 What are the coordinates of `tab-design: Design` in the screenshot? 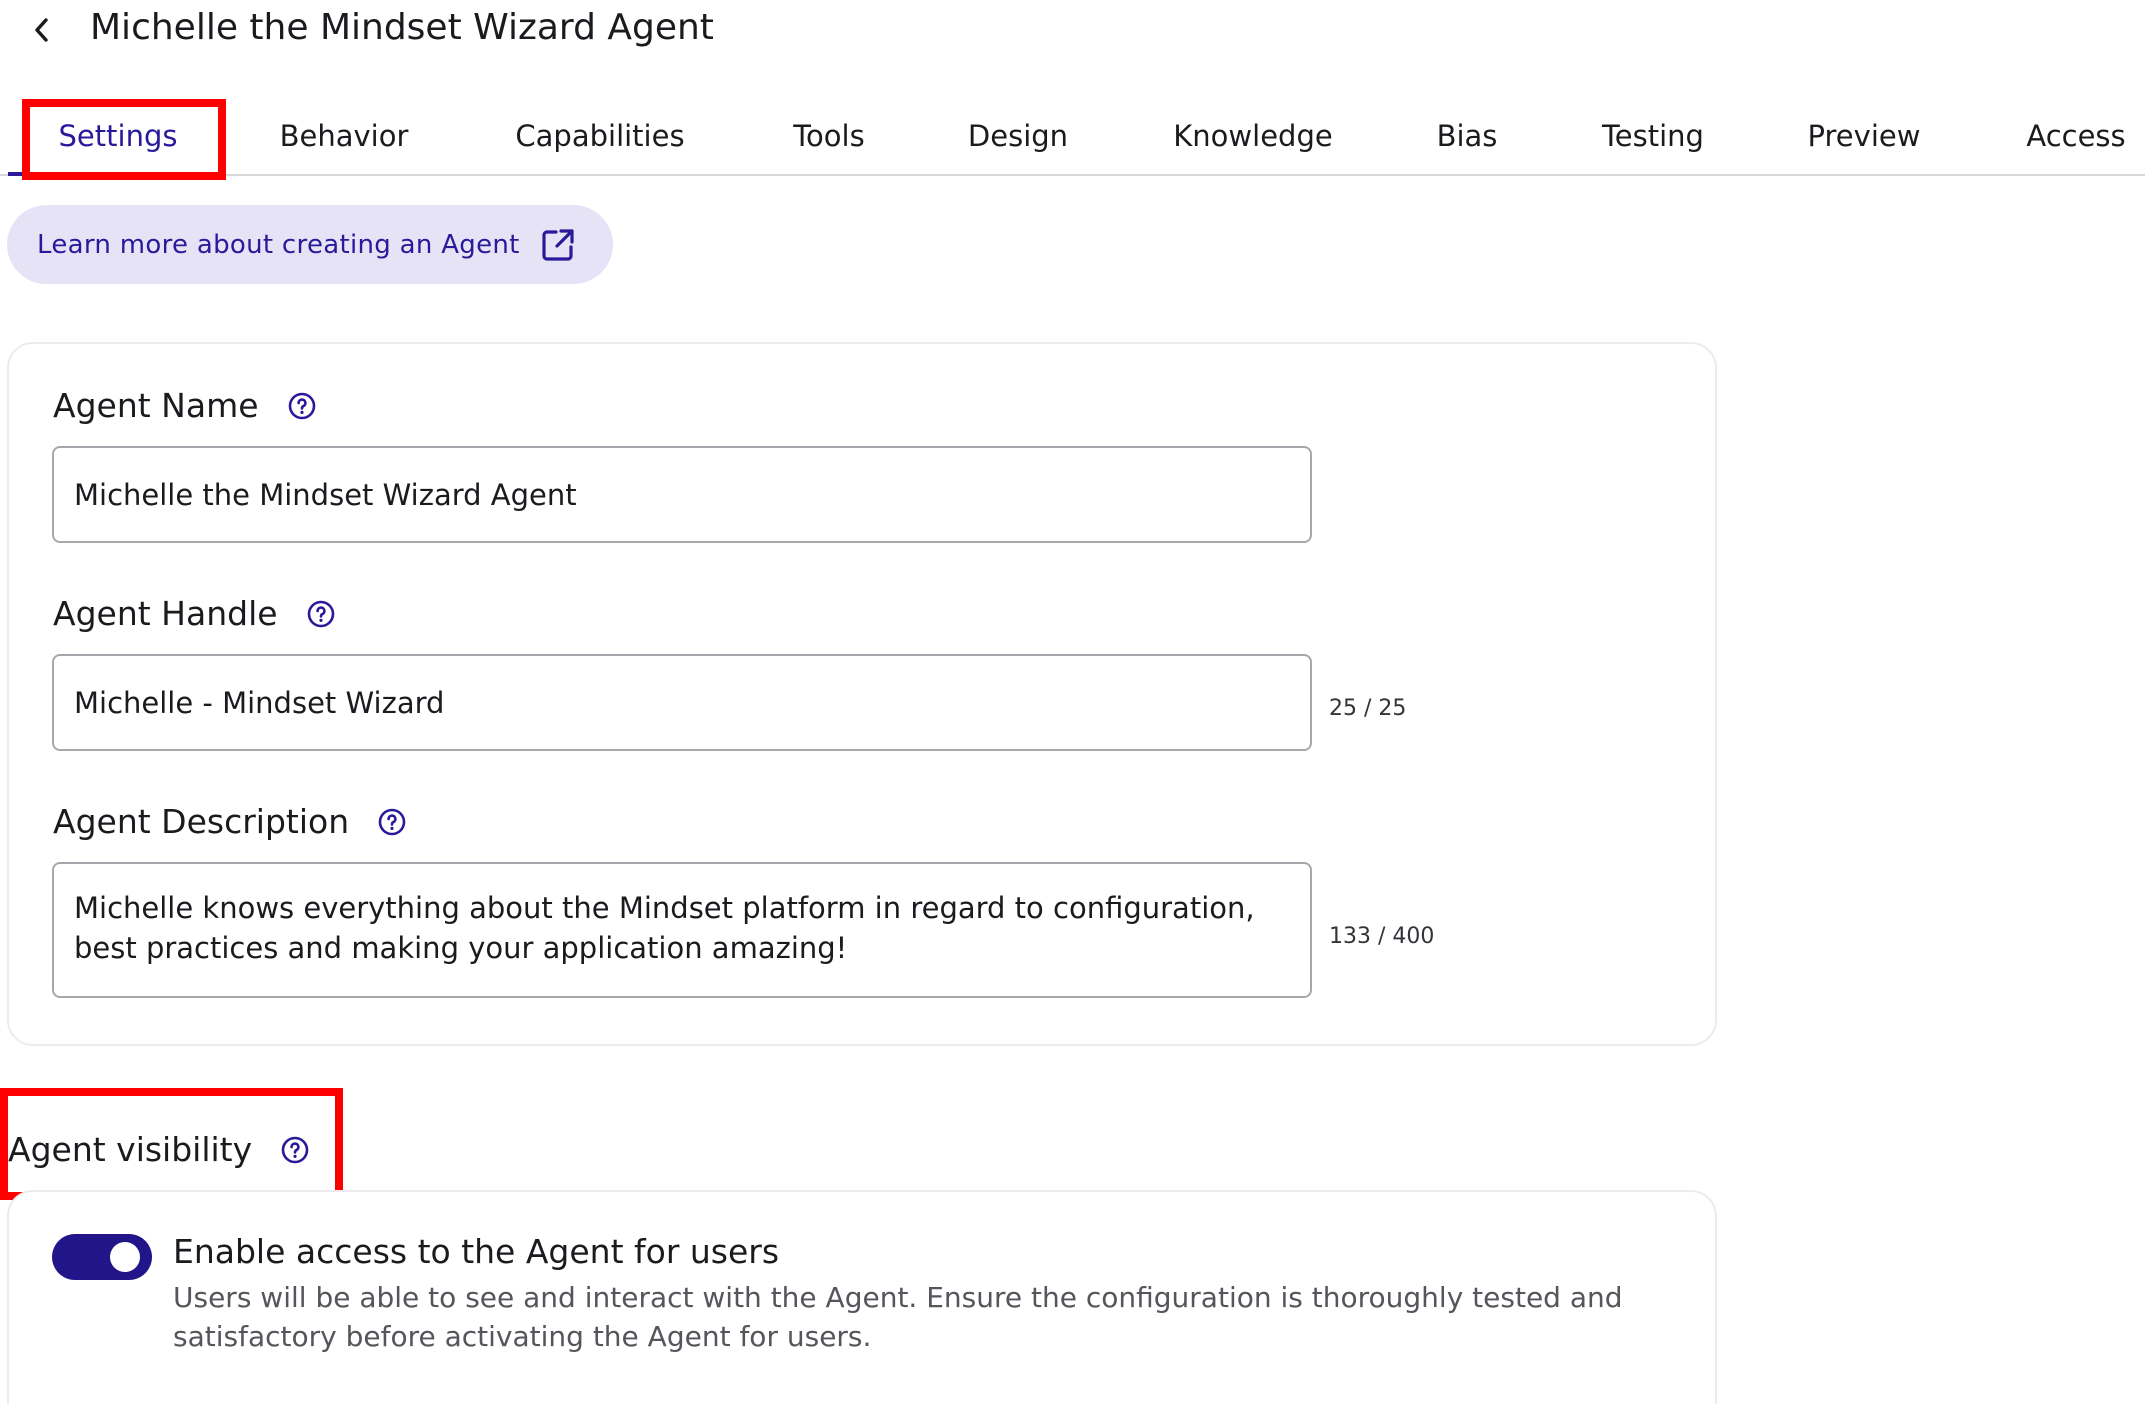 It's located at (1018, 136).